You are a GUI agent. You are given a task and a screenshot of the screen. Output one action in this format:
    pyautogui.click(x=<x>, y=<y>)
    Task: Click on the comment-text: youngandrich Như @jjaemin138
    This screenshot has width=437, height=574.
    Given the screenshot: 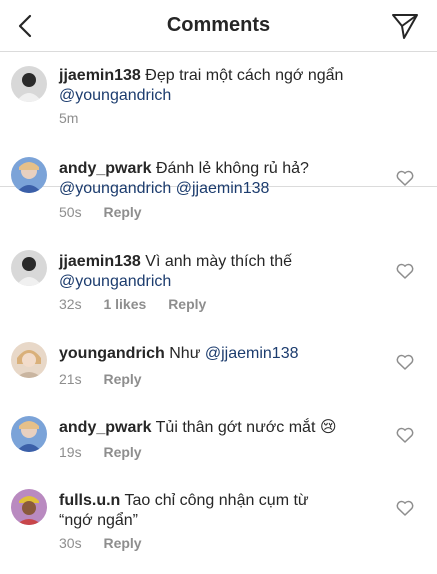 What is the action you would take?
    pyautogui.click(x=219, y=354)
    